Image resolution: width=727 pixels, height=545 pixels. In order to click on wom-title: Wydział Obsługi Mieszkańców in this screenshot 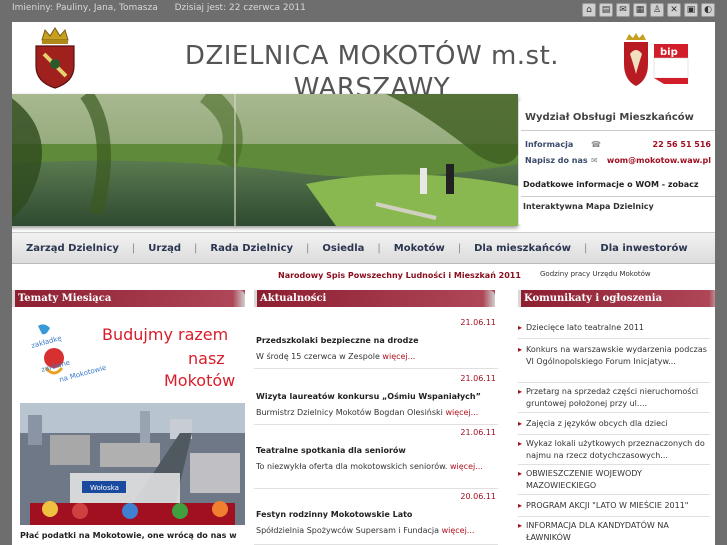, I will do `click(609, 117)`.